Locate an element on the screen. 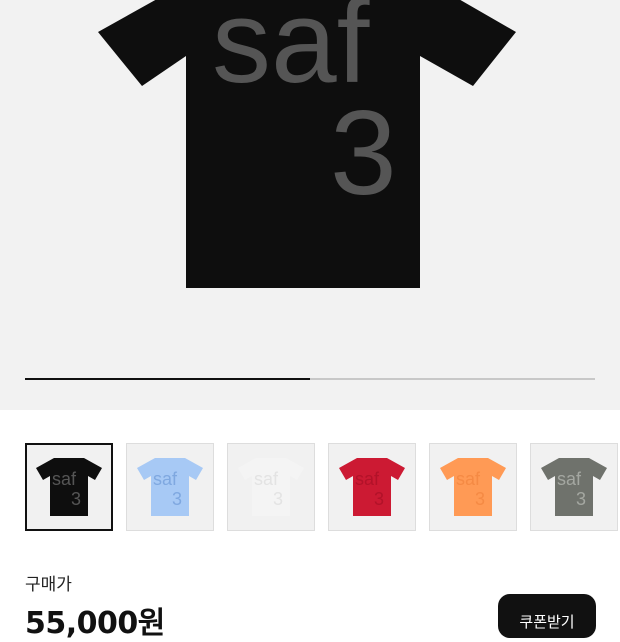 Image resolution: width=620 pixels, height=642 pixels. gallery-progress-bar is located at coordinates (310, 379).